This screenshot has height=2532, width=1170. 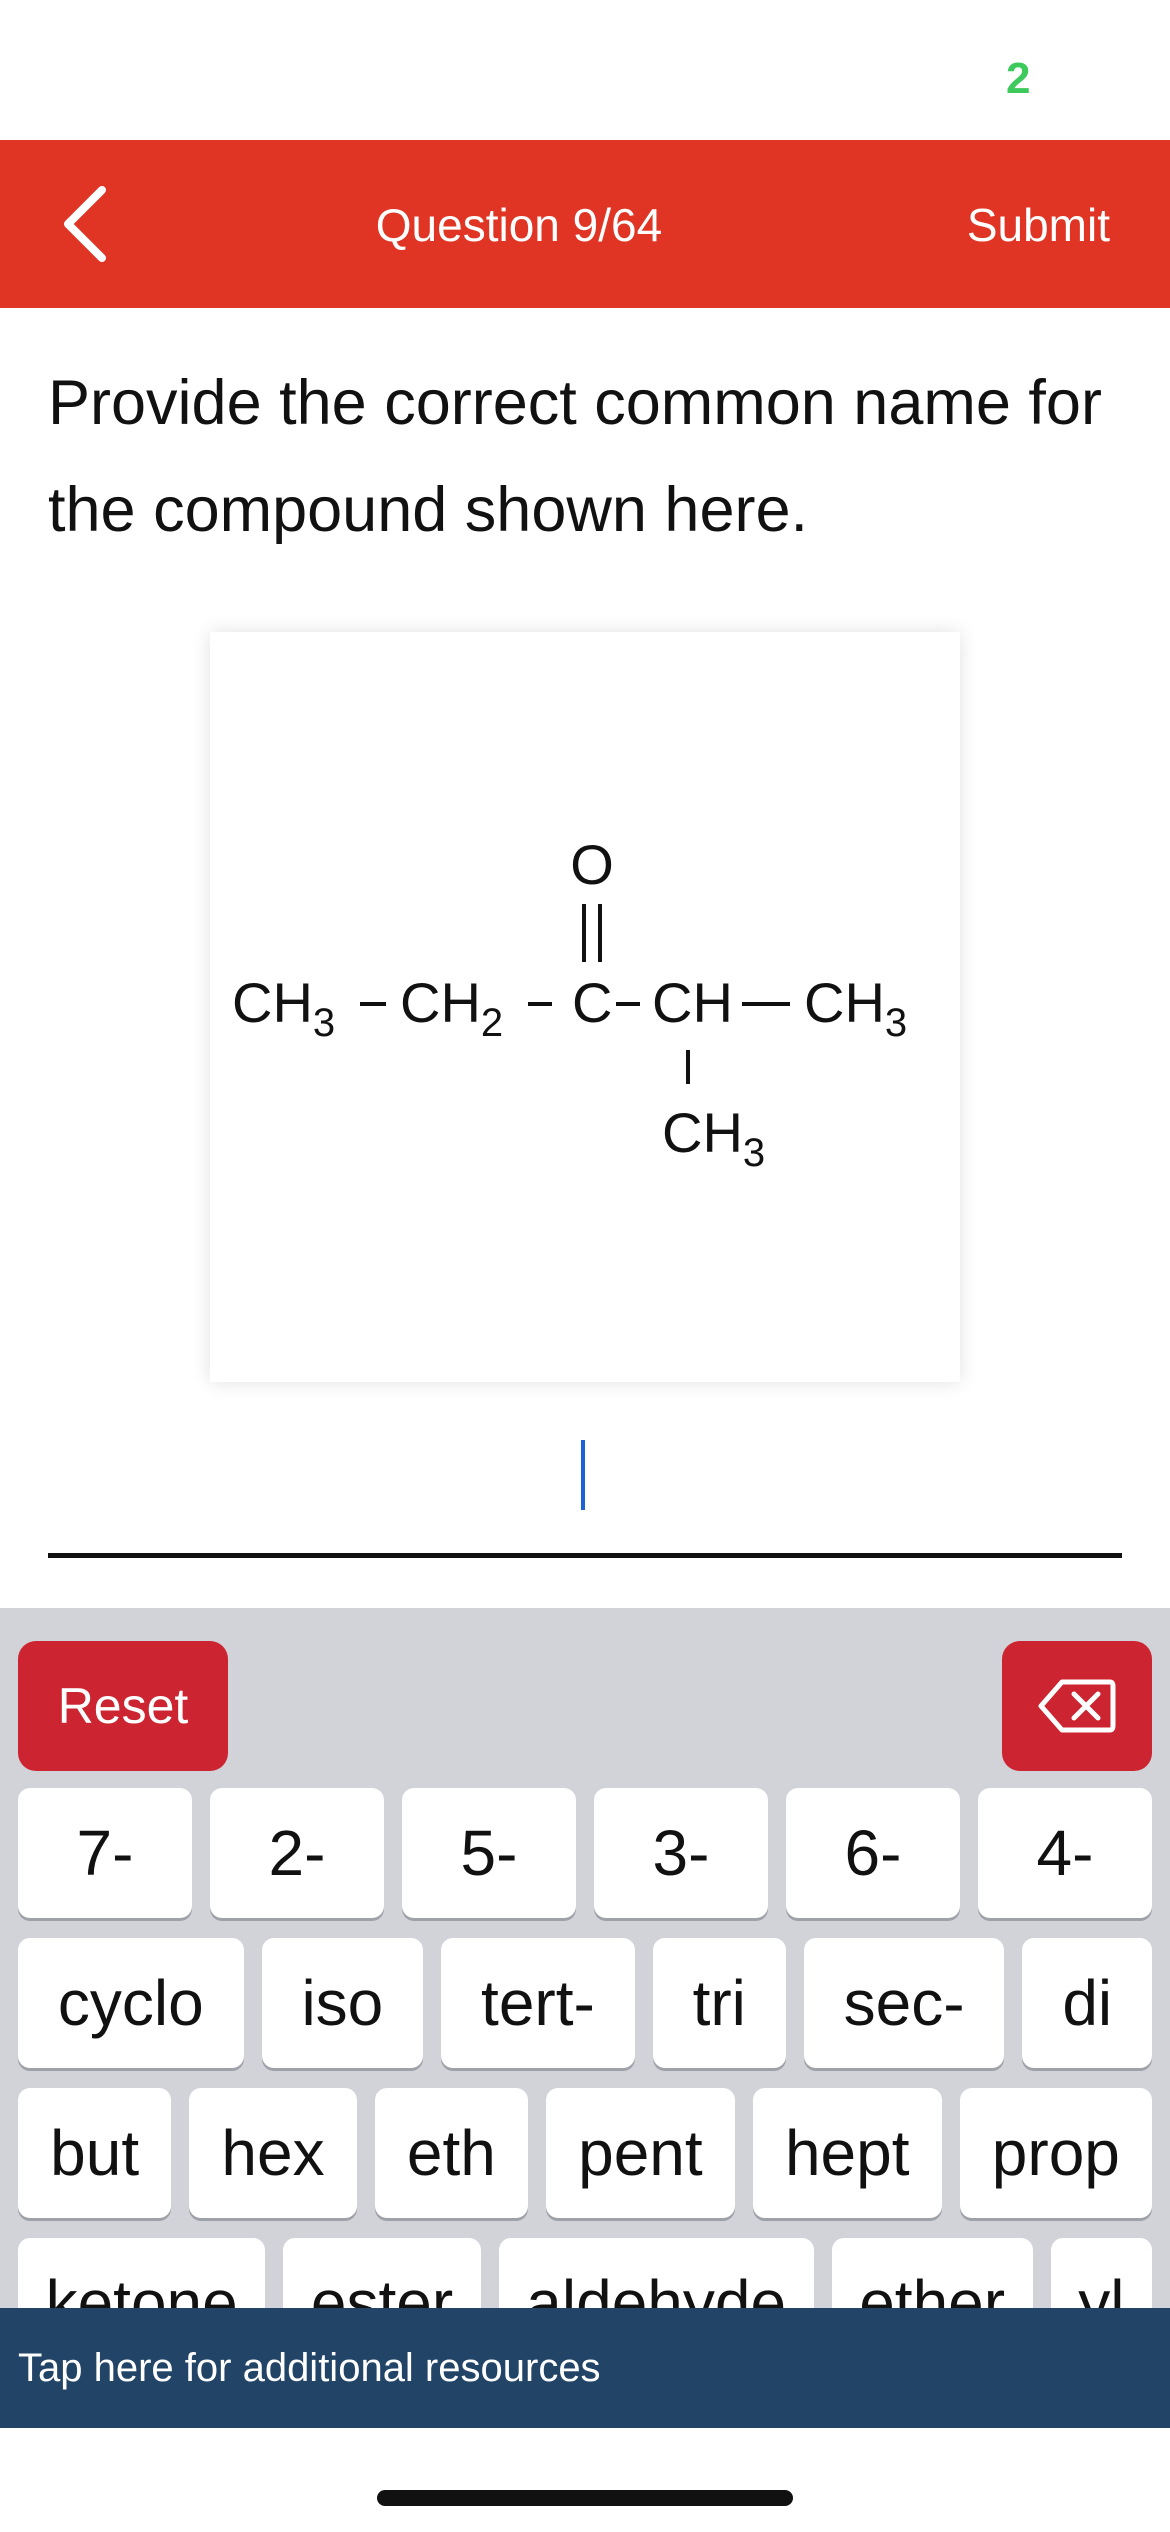 What do you see at coordinates (585, 2498) in the screenshot?
I see `home-indicator` at bounding box center [585, 2498].